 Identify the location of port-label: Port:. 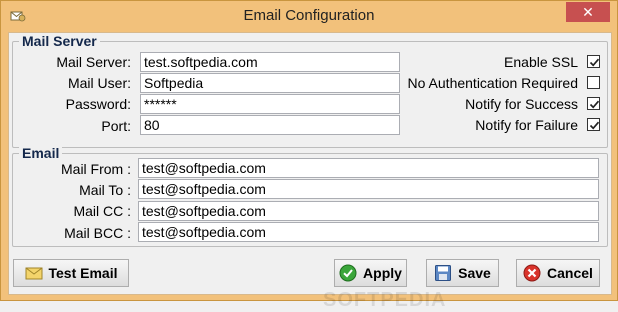
(116, 126).